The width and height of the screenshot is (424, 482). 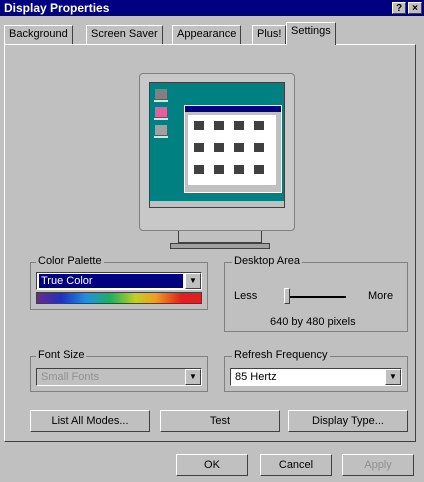 I want to click on tab-background: Background, so click(x=38, y=34).